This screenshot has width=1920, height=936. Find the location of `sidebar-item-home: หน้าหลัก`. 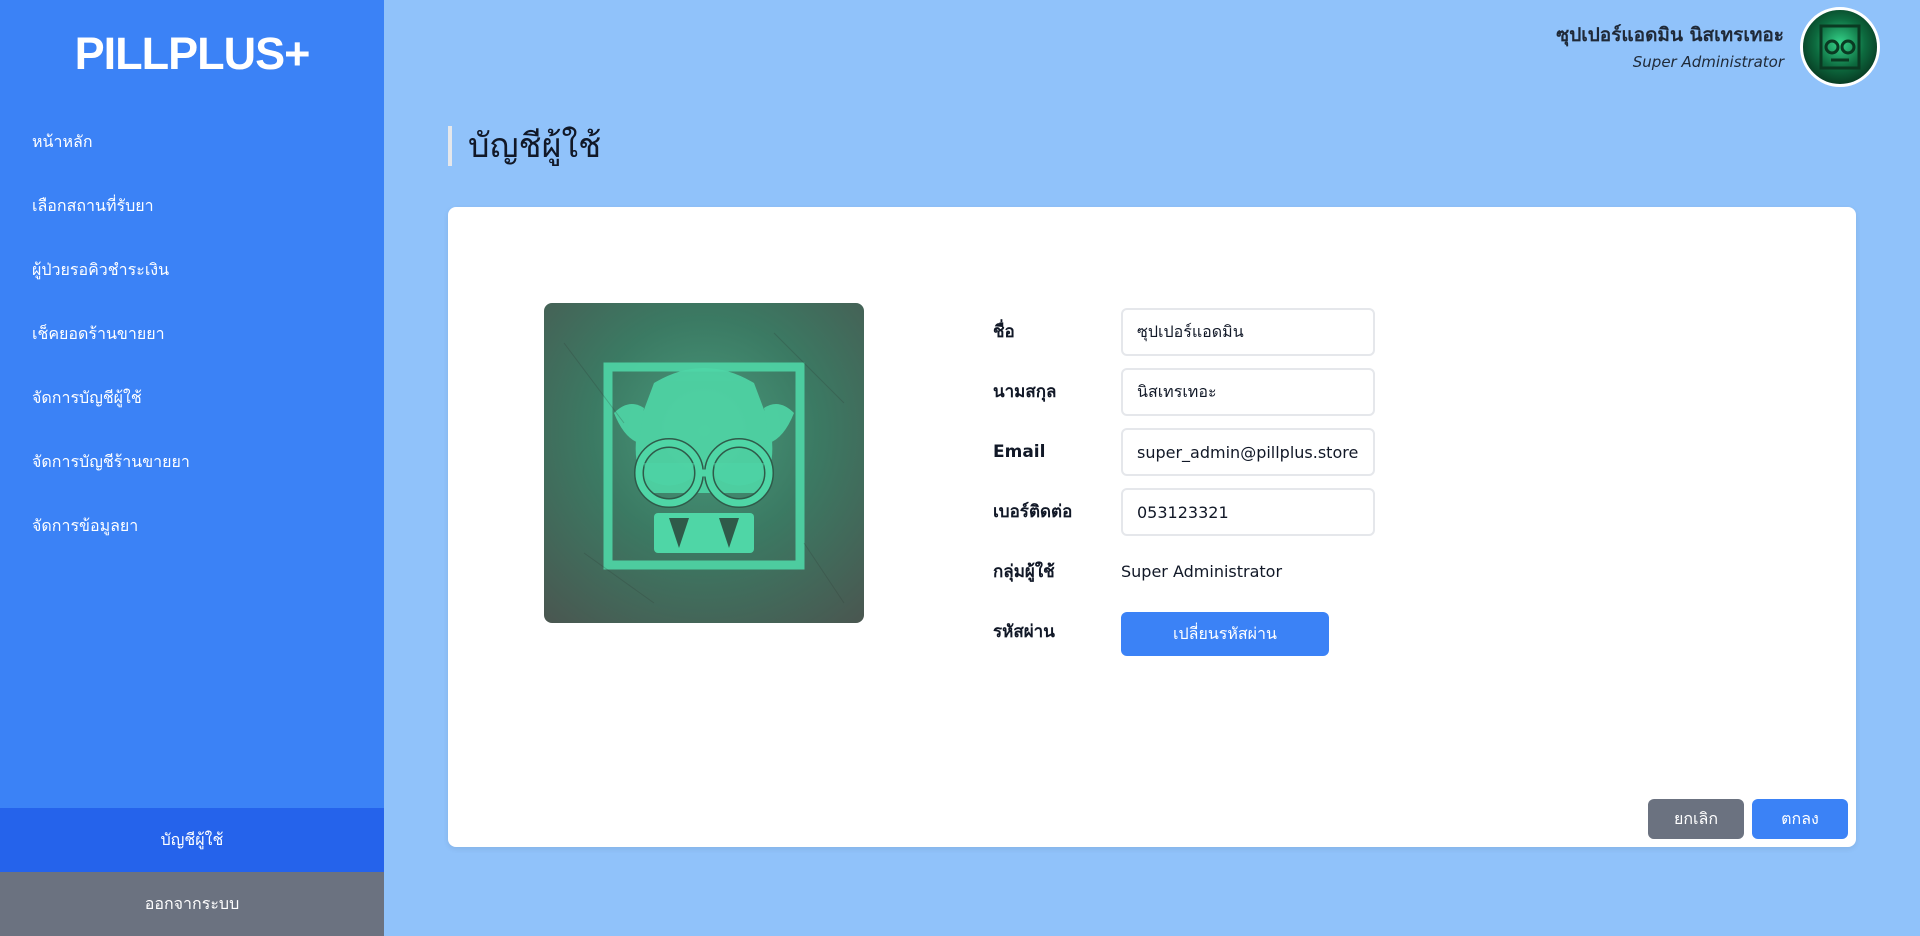

sidebar-item-home: หน้าหลัก is located at coordinates (192, 142).